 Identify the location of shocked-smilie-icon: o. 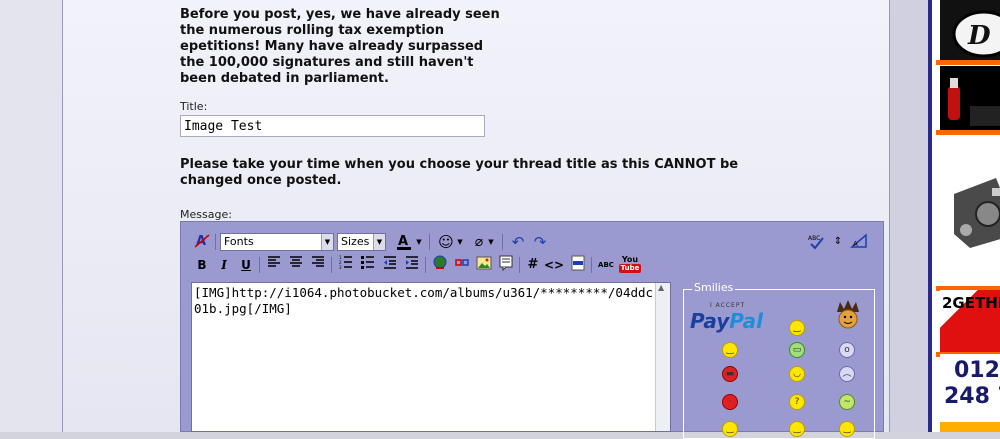
(847, 350).